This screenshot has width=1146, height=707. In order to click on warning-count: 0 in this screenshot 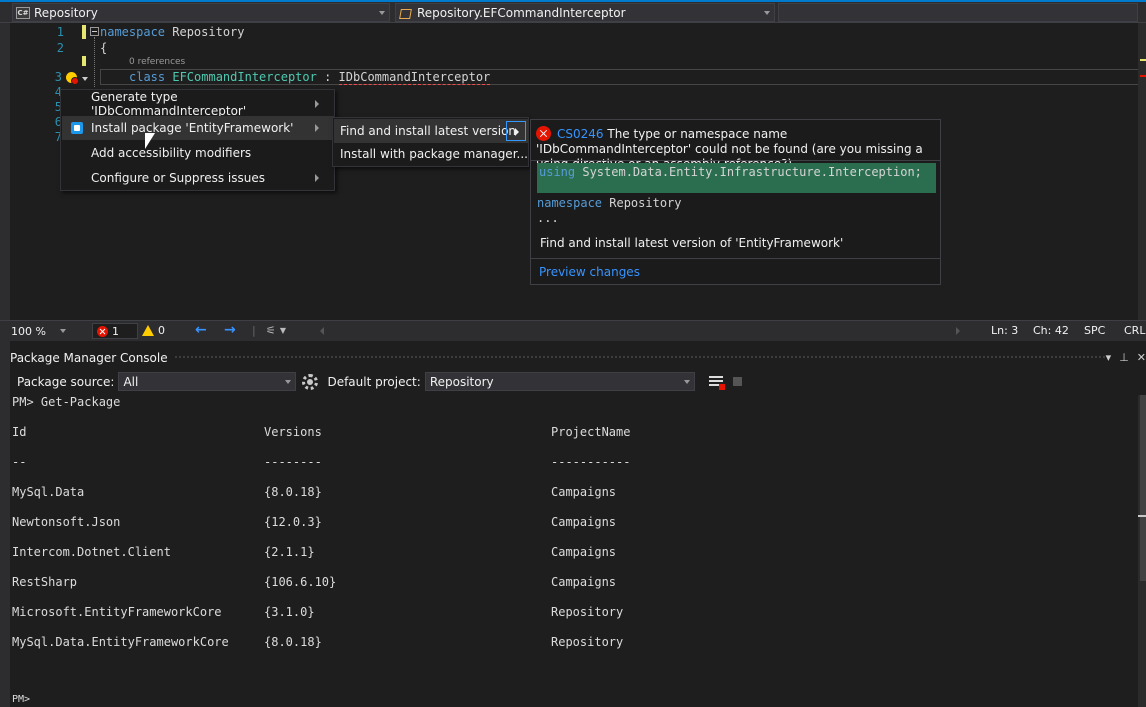, I will do `click(161, 330)`.